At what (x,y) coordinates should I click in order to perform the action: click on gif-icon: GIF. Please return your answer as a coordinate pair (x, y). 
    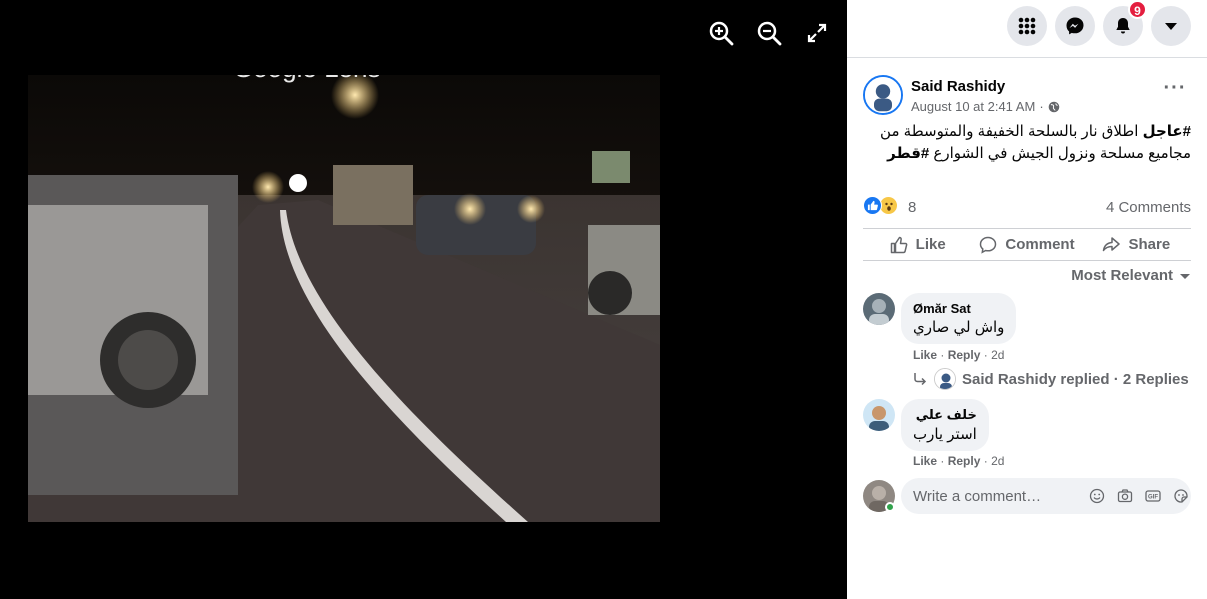
    Looking at the image, I should click on (1153, 496).